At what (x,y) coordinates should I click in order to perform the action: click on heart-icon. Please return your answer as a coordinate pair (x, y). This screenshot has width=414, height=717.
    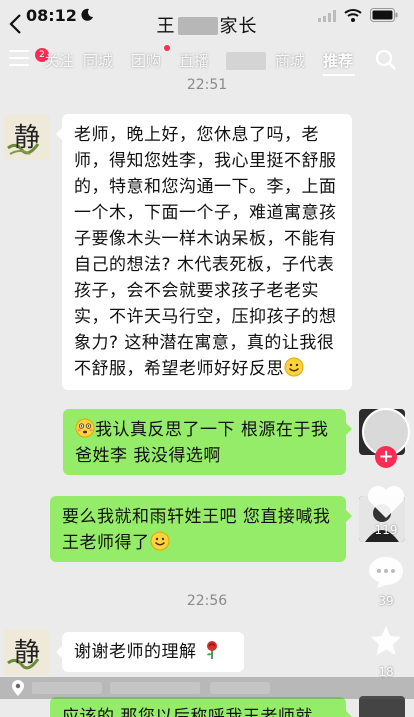
    Looking at the image, I should click on (386, 502).